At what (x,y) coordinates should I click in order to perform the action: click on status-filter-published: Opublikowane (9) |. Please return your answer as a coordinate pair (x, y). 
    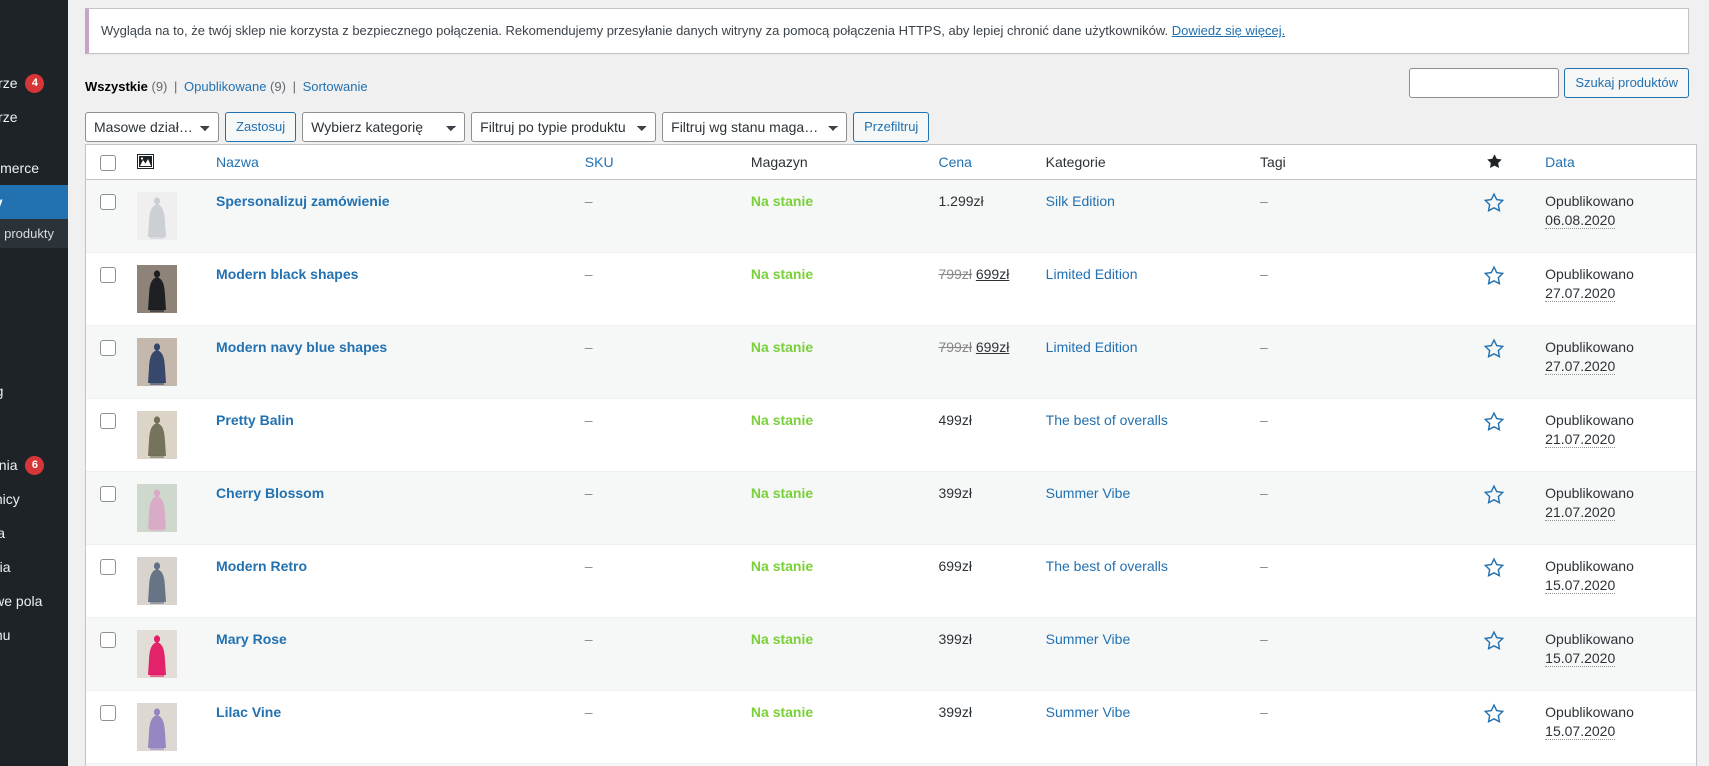
    Looking at the image, I should click on (241, 87).